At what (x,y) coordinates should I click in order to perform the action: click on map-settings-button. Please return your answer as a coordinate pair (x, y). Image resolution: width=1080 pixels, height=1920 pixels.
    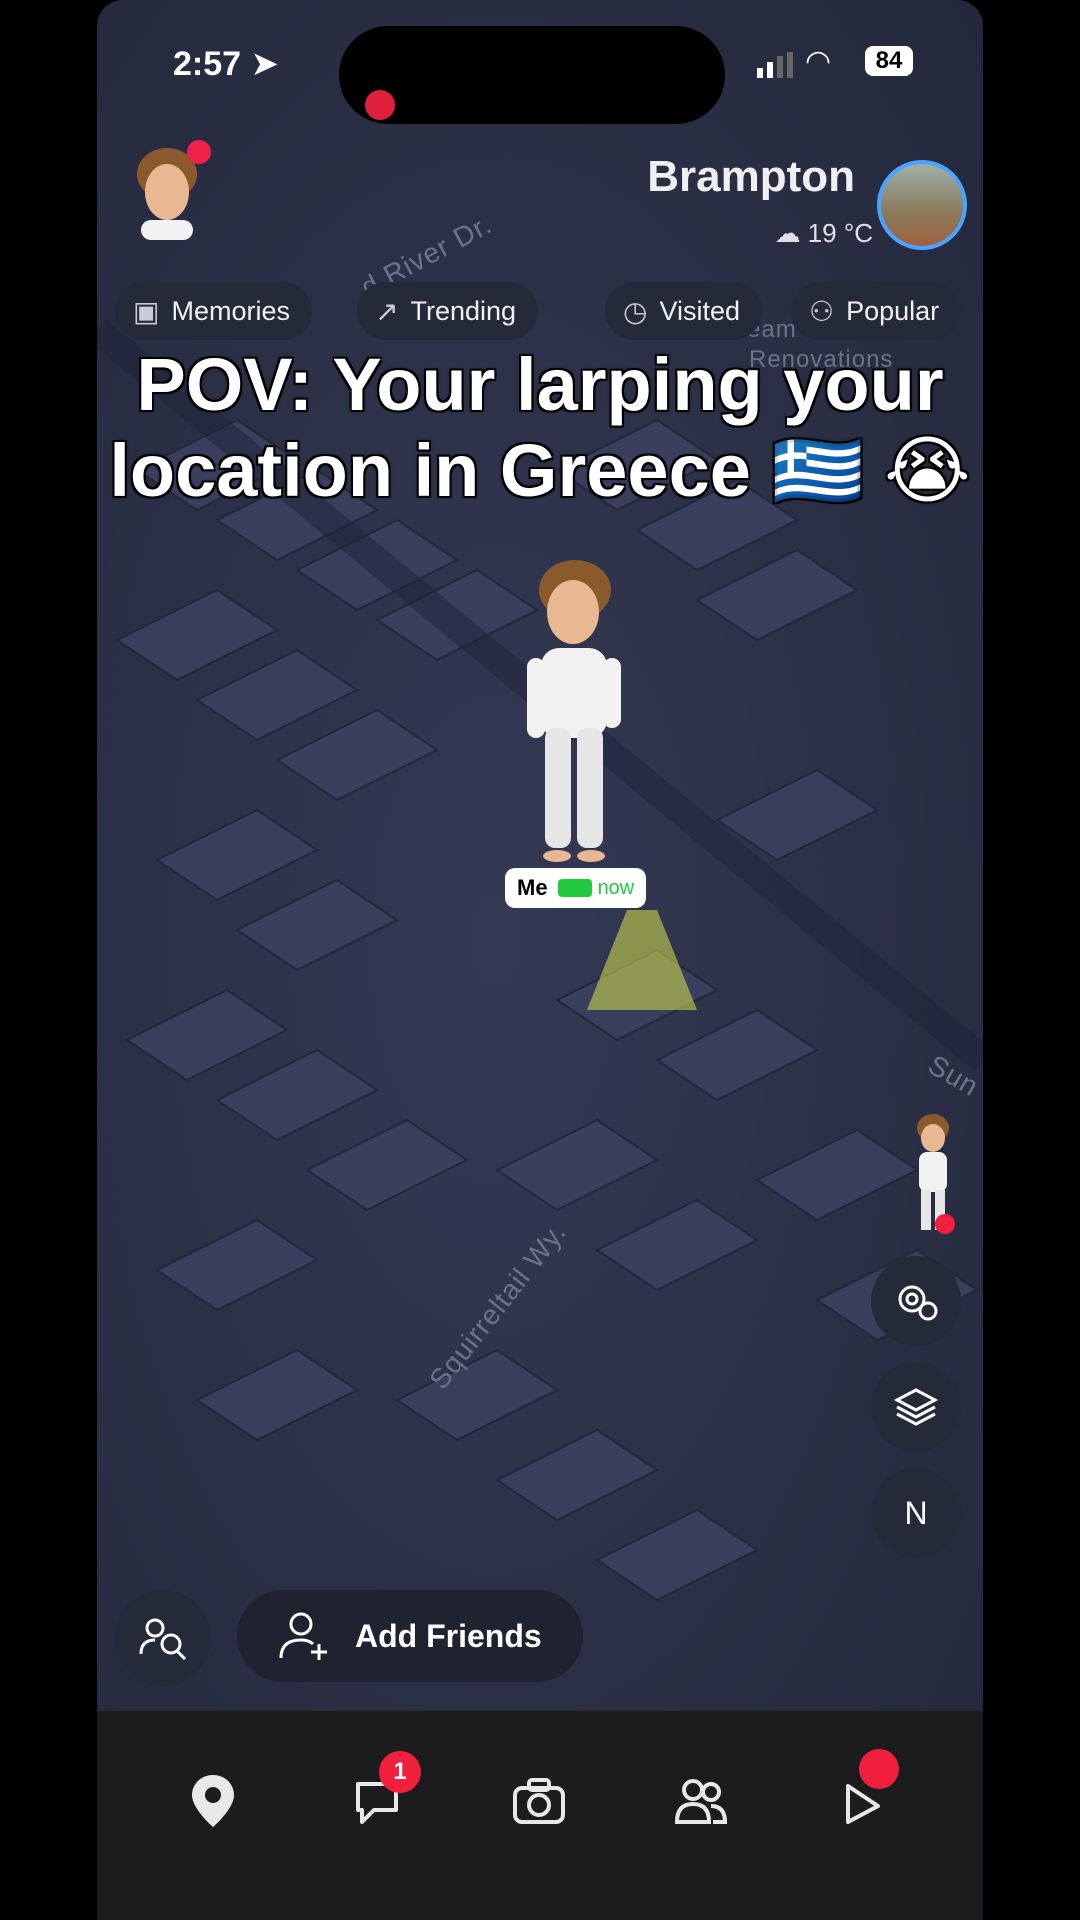
    Looking at the image, I should click on (916, 1301).